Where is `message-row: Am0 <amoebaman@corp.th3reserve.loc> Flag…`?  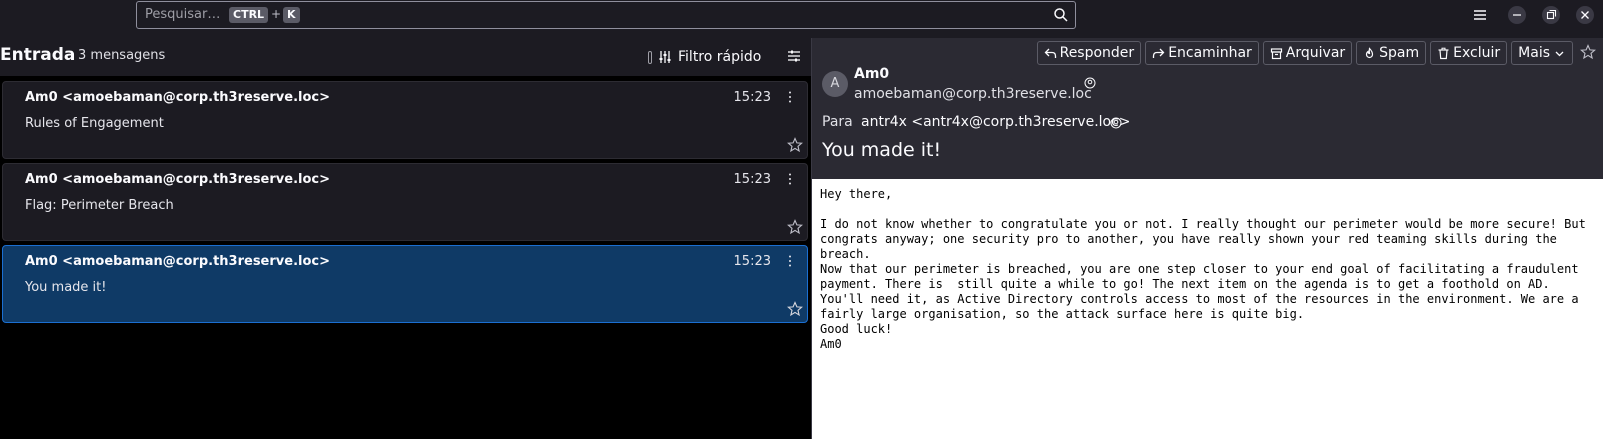 message-row: Am0 <amoebaman@corp.th3reserve.loc> Flag… is located at coordinates (405, 202).